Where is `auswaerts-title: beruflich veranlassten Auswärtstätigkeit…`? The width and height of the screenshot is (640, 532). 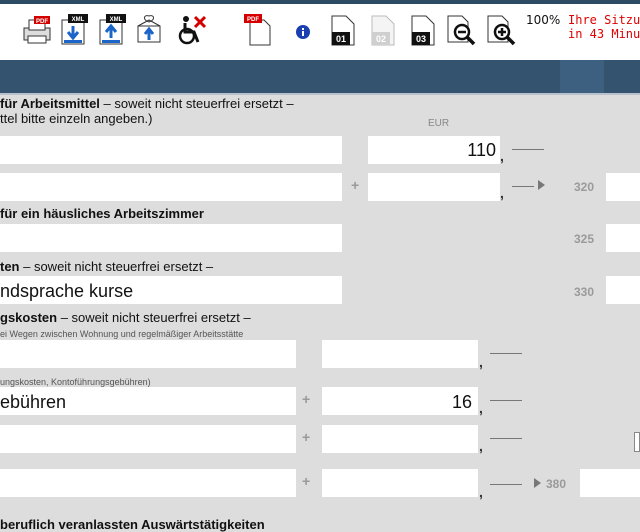 auswaerts-title: beruflich veranlassten Auswärtstätigkeit… is located at coordinates (132, 524).